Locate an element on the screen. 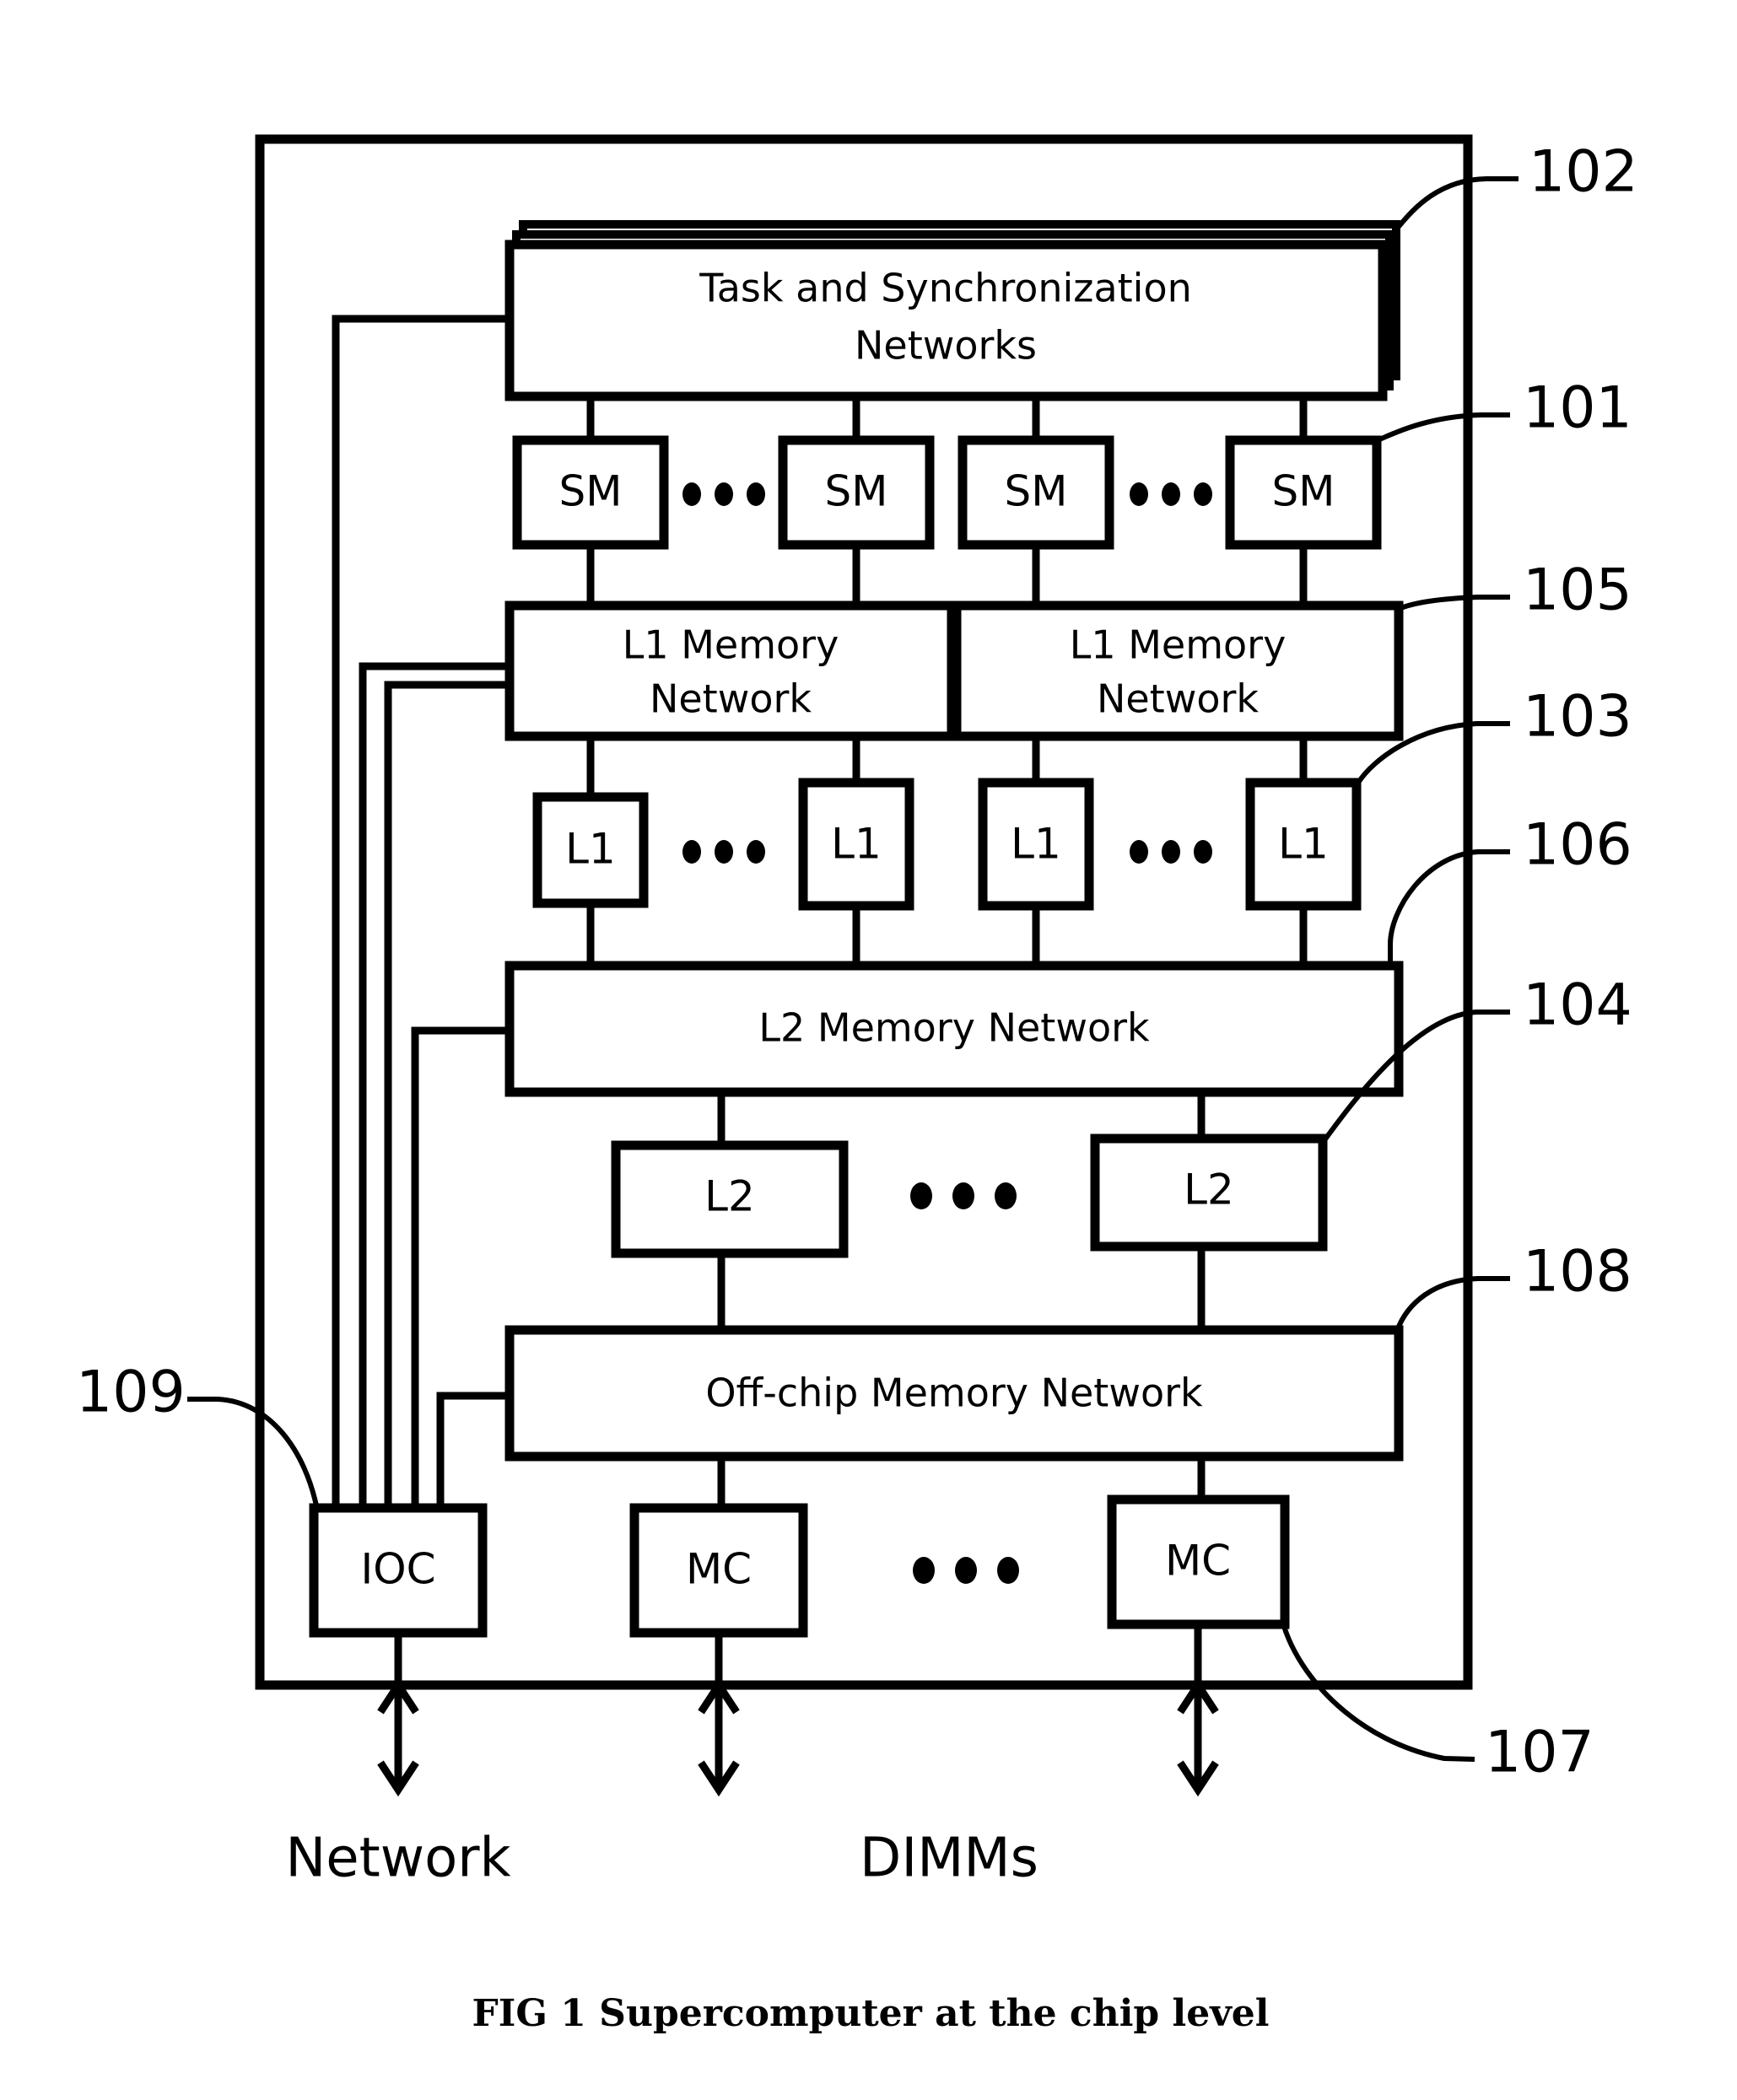 Image resolution: width=1737 pixels, height=2100 pixels. reference-number-104: 104 is located at coordinates (1577, 1005).